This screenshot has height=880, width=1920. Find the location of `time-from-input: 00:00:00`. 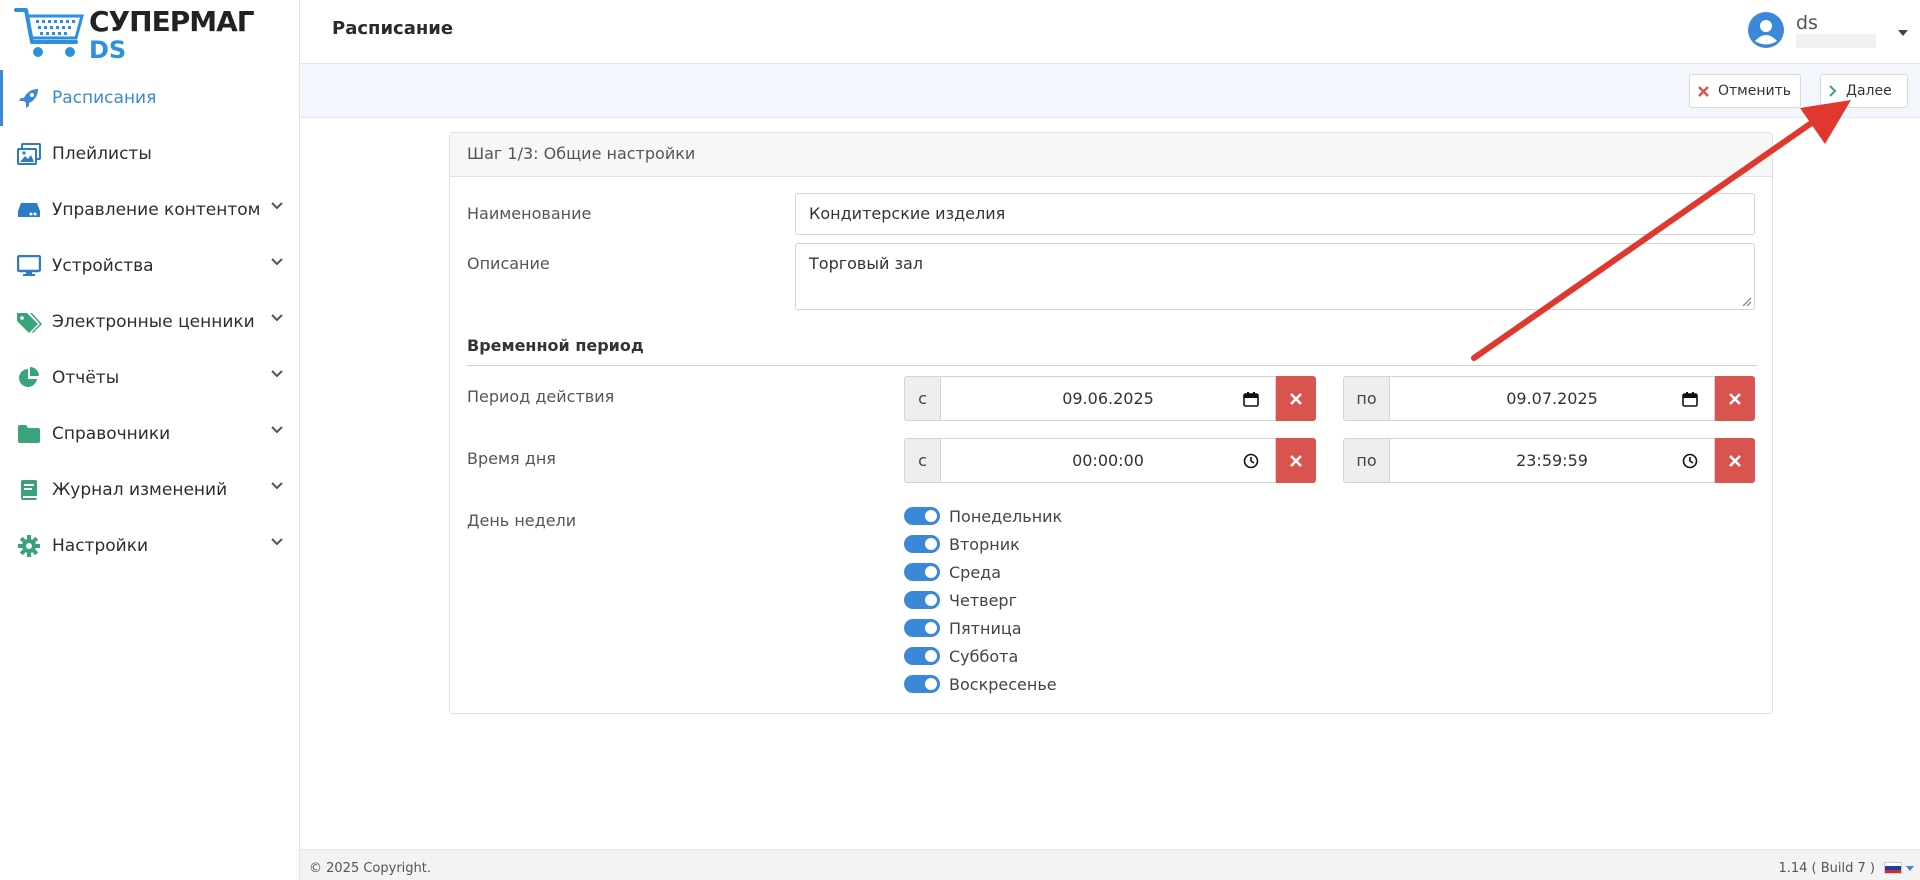

time-from-input: 00:00:00 is located at coordinates (1108, 460).